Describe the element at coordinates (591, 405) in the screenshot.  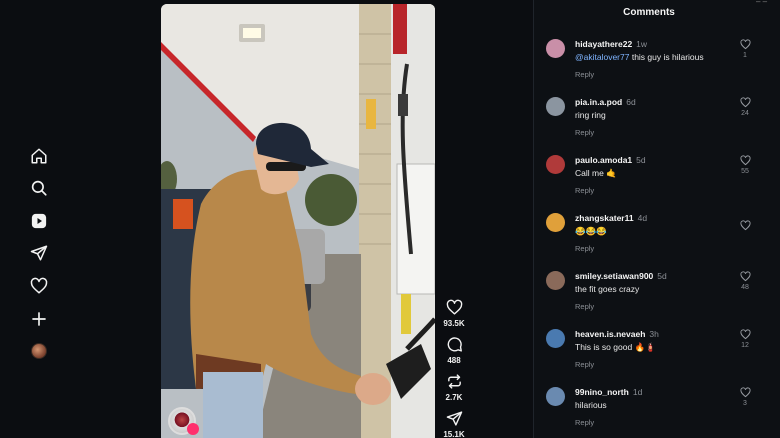
I see `comment-text: hilarious` at that location.